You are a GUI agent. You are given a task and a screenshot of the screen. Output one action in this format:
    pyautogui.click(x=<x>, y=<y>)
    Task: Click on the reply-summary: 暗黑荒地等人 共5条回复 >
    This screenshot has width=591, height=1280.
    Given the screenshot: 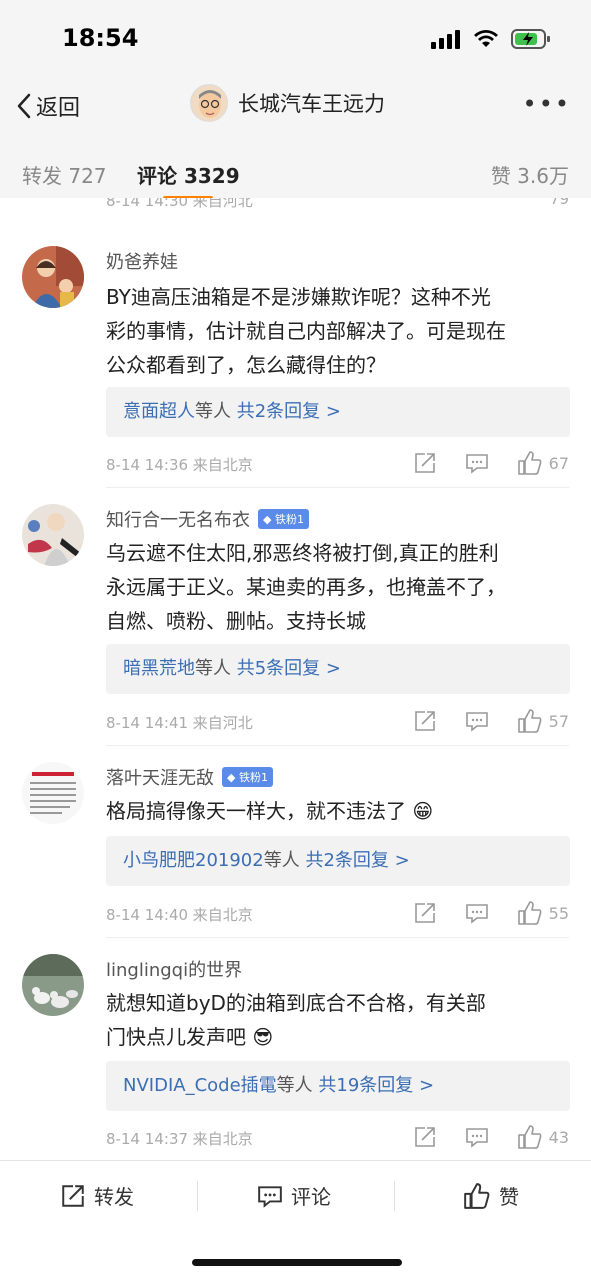 What is the action you would take?
    pyautogui.click(x=338, y=669)
    